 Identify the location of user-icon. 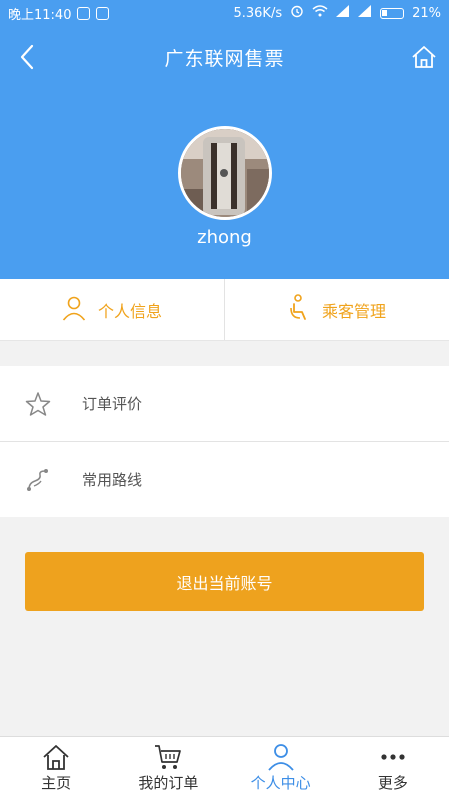
(74, 310).